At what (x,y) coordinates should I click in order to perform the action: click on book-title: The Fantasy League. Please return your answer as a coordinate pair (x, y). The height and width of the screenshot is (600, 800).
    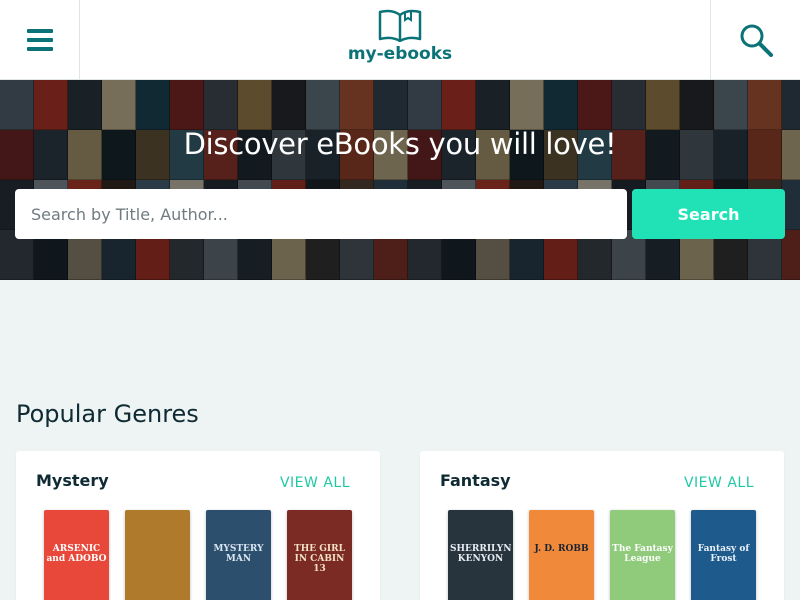
    Looking at the image, I should click on (642, 554).